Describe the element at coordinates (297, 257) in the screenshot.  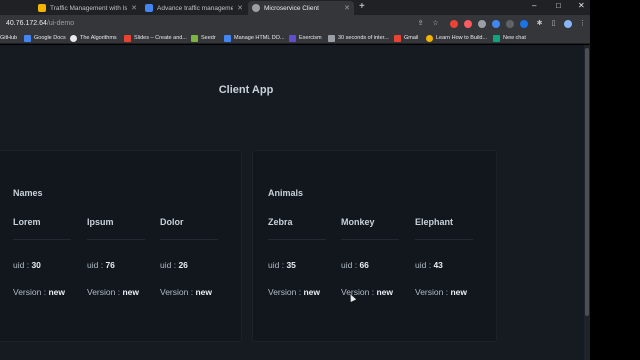
I see `animal-item-zebra: Zebra uid : 35 Version : new` at that location.